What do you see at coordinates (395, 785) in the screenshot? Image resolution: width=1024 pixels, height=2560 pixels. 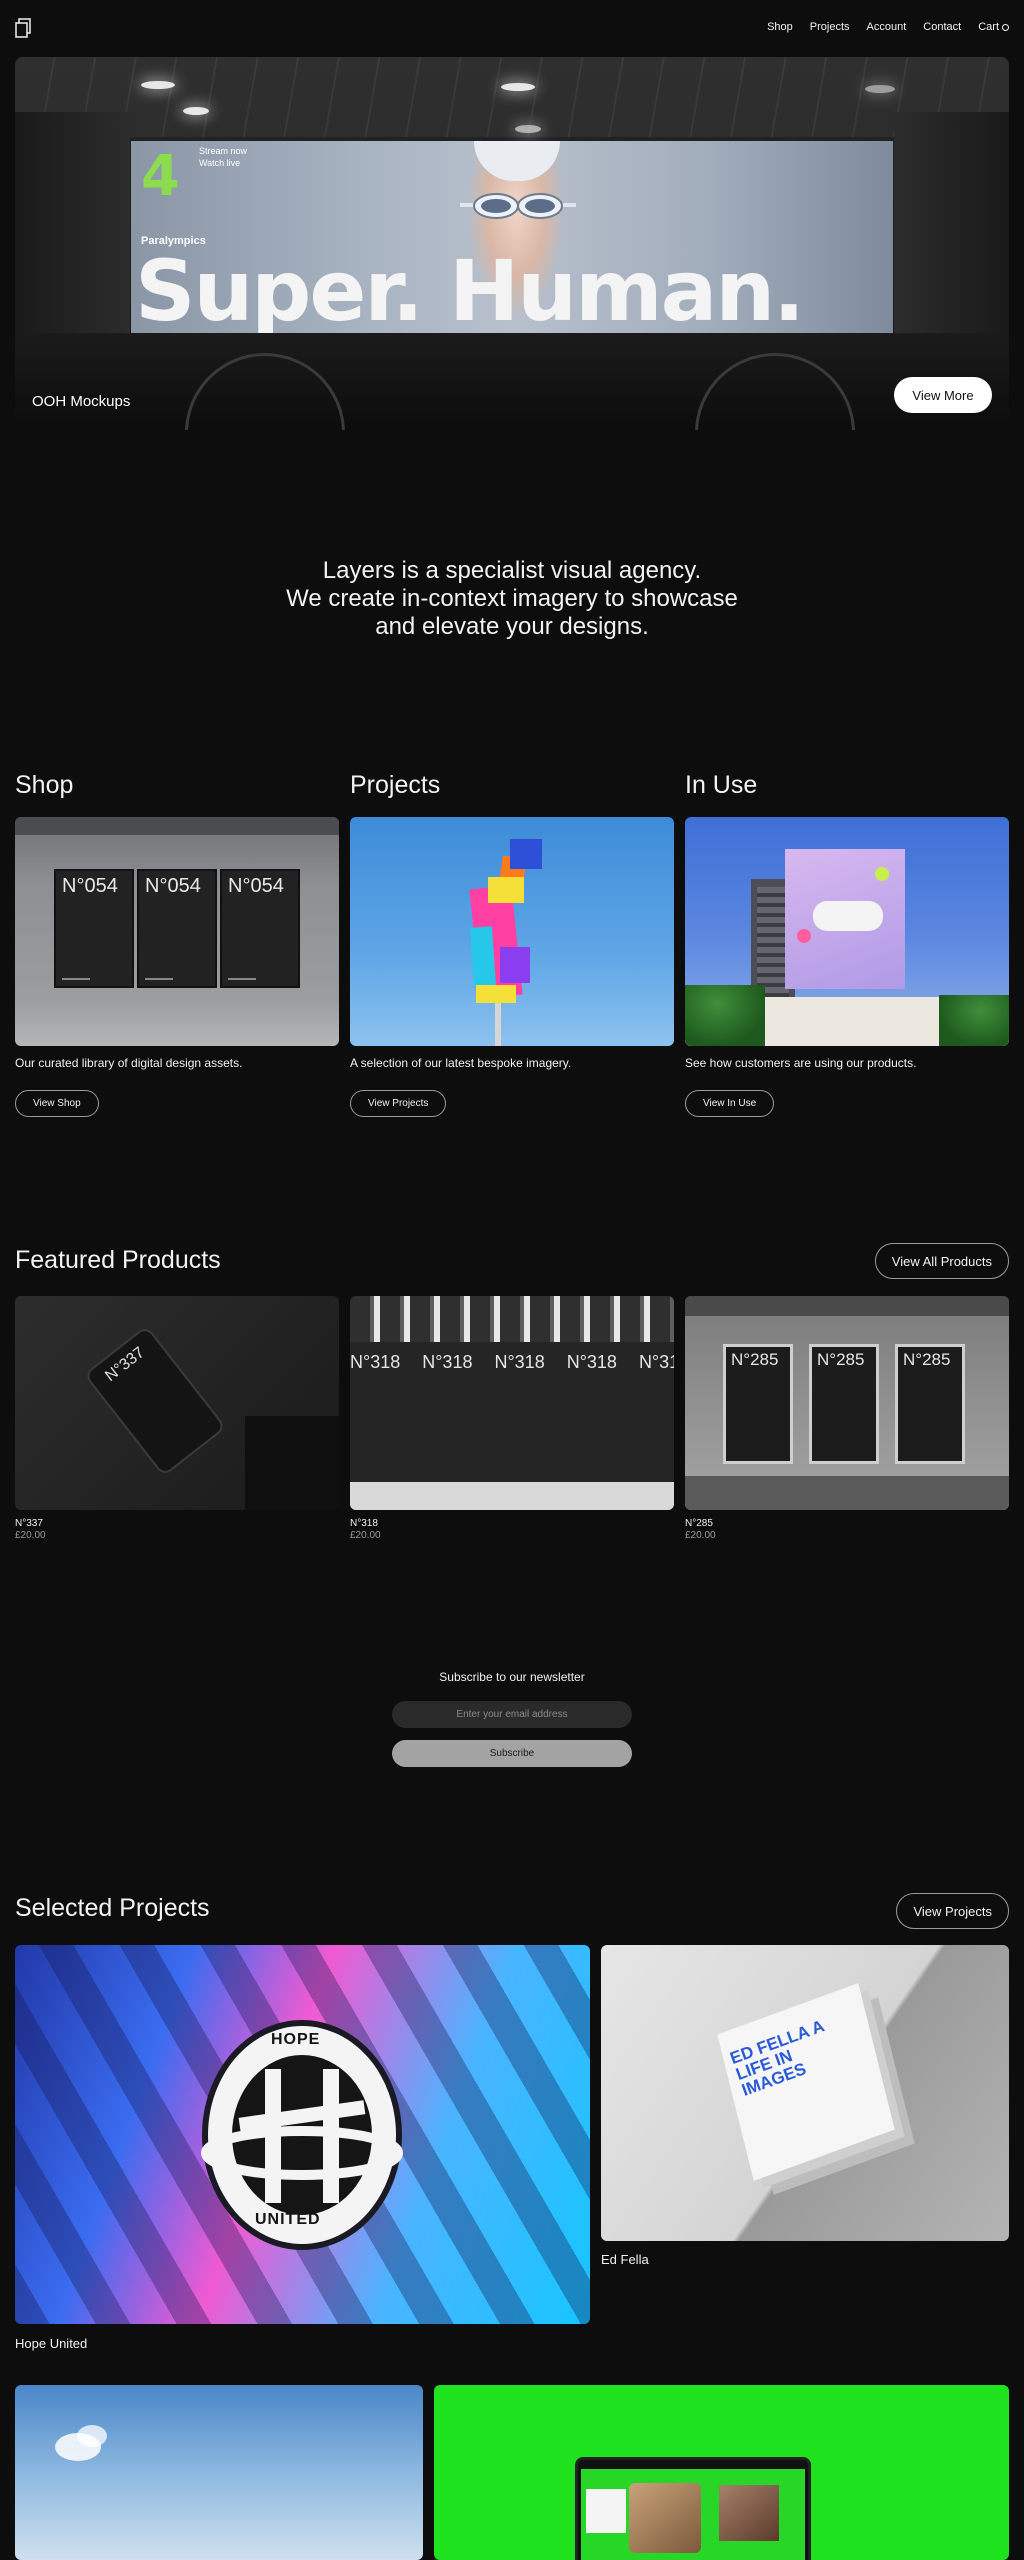 I see `category-title: Projects` at bounding box center [395, 785].